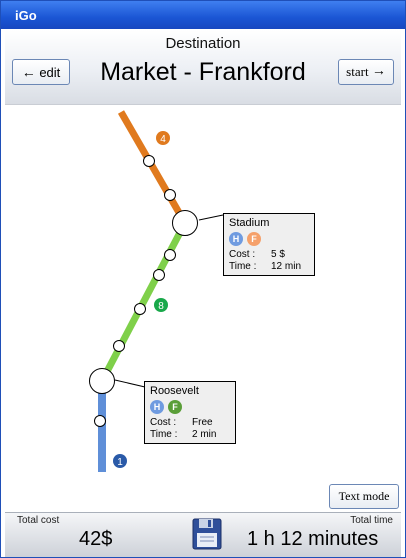 This screenshot has height=558, width=406. What do you see at coordinates (26, 15) in the screenshot?
I see `app-title: iGo` at bounding box center [26, 15].